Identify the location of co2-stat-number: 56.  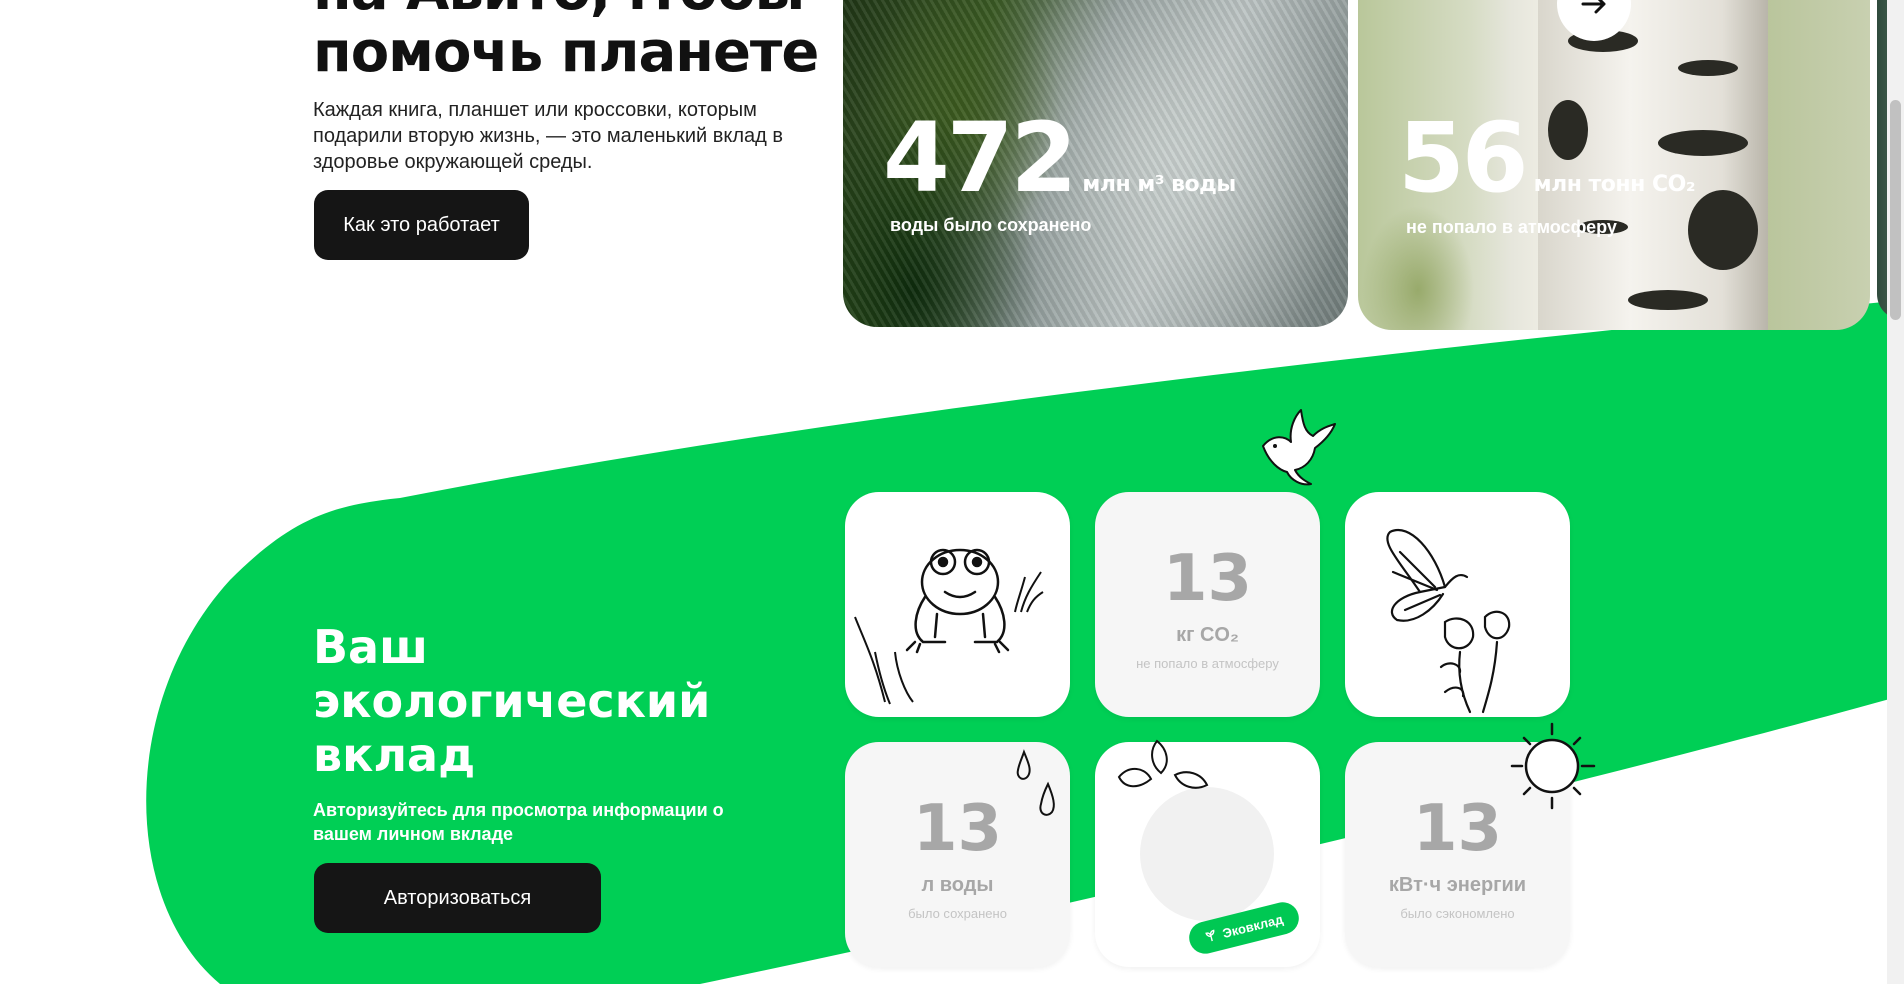
(1463, 158).